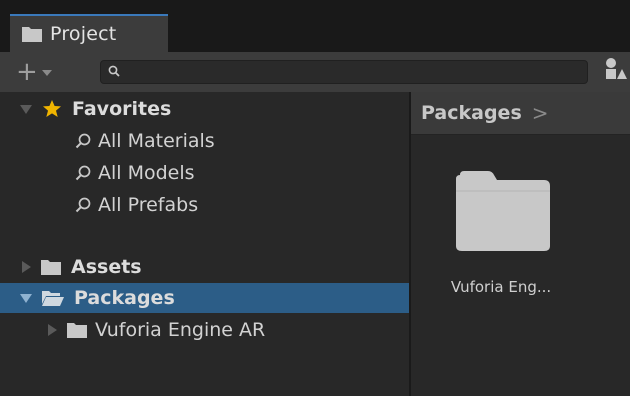 This screenshot has width=630, height=396. Describe the element at coordinates (146, 173) in the screenshot. I see `tree-label-all-models: All Models` at that location.